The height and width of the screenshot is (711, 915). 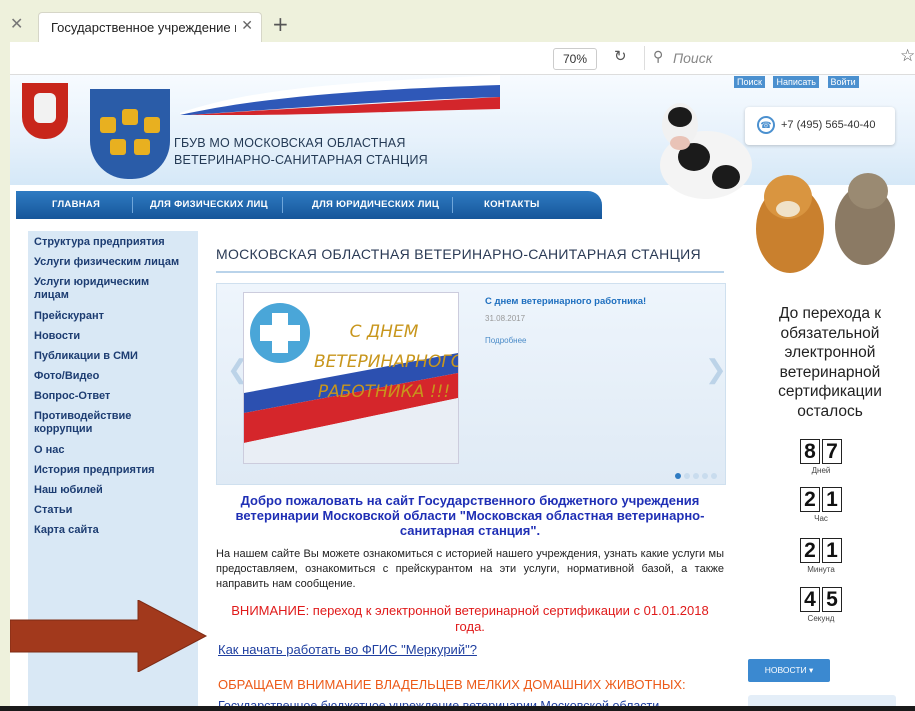 What do you see at coordinates (843, 82) in the screenshot?
I see `top-link-login: Войти` at bounding box center [843, 82].